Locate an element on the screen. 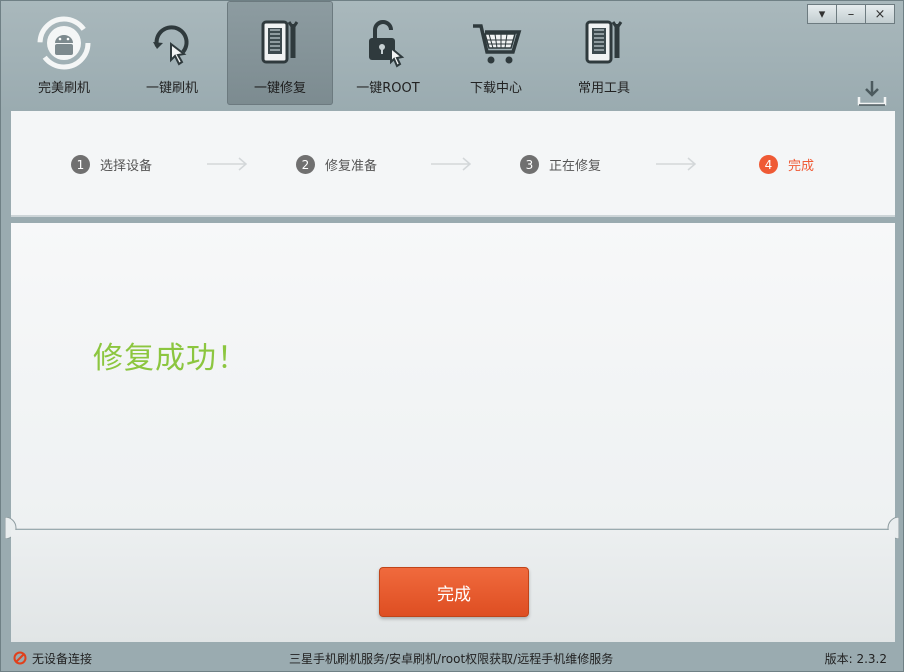  step-number: 1 is located at coordinates (80, 164).